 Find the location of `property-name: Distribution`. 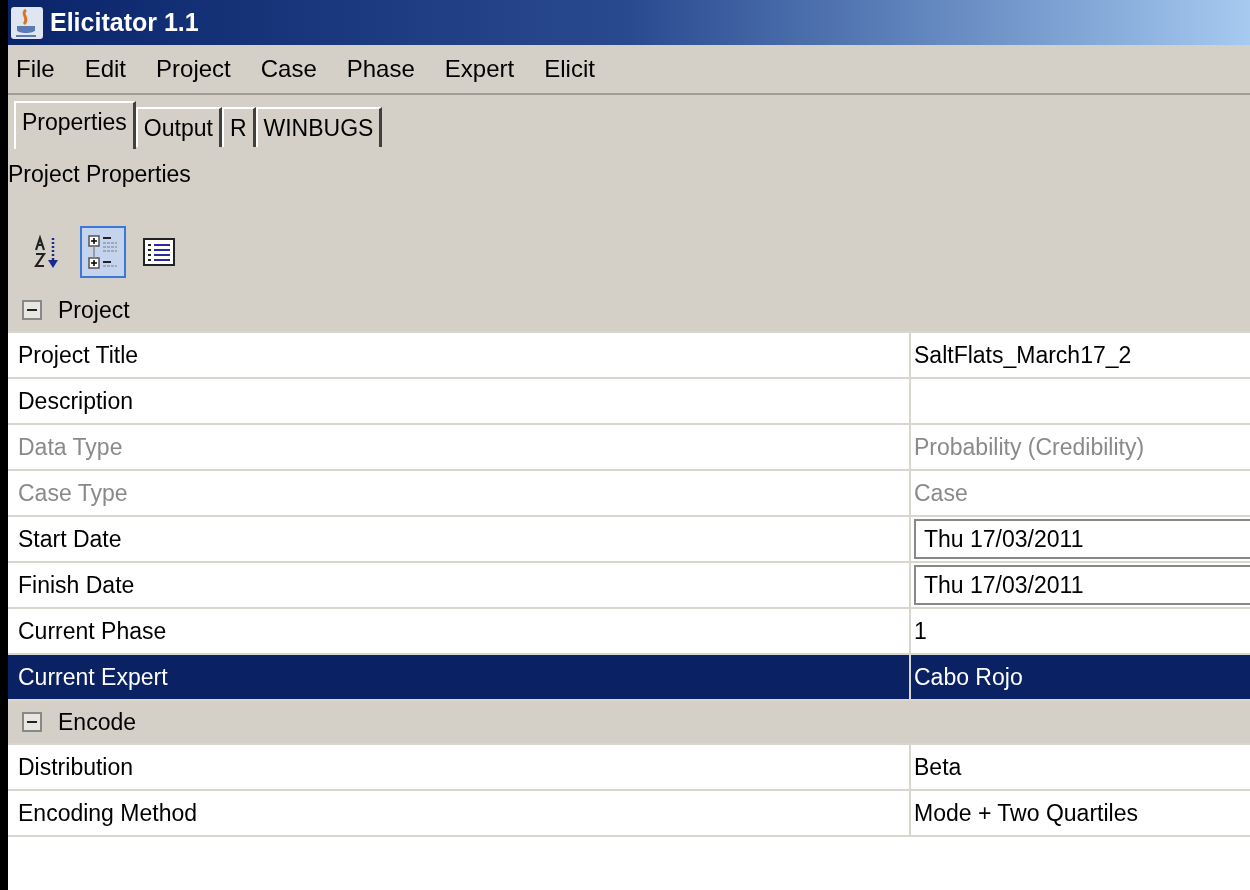

property-name: Distribution is located at coordinates (76, 767).